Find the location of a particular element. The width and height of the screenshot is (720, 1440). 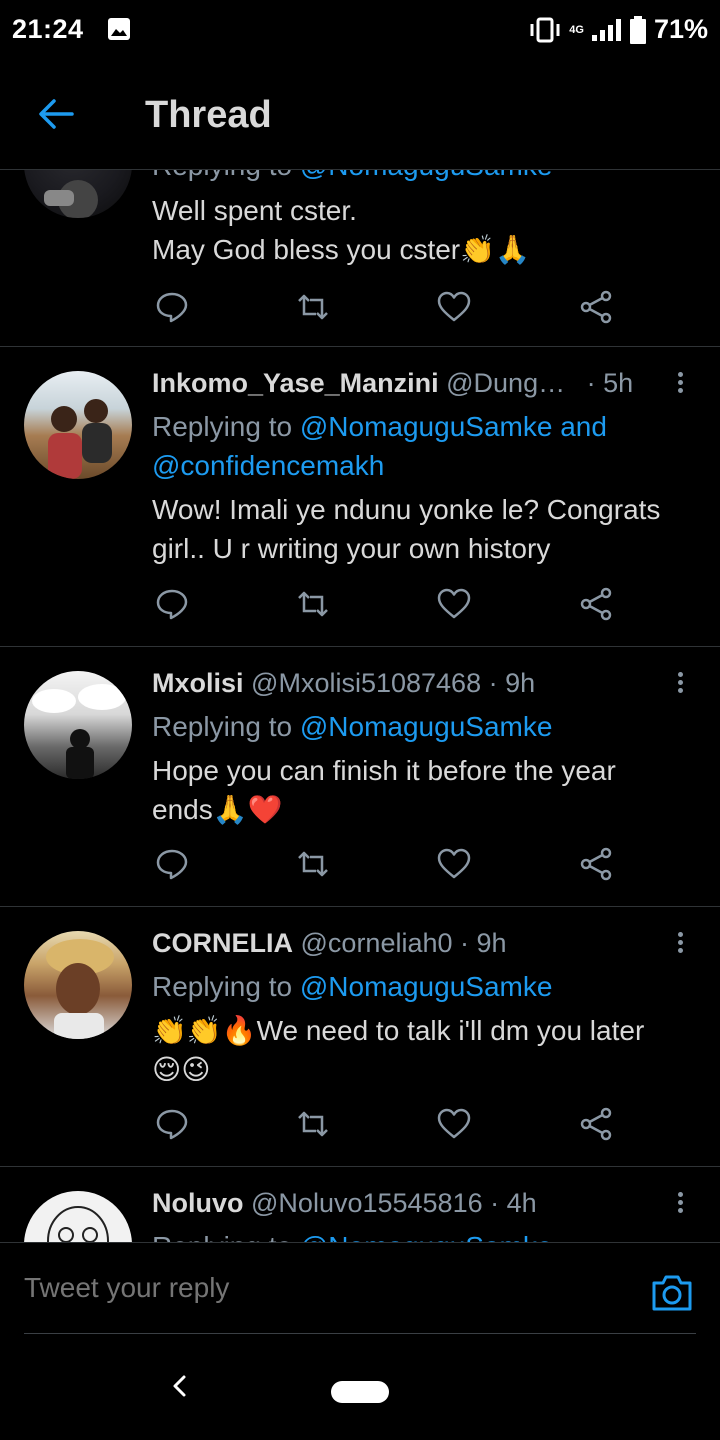

vibrate-icon is located at coordinates (545, 29).